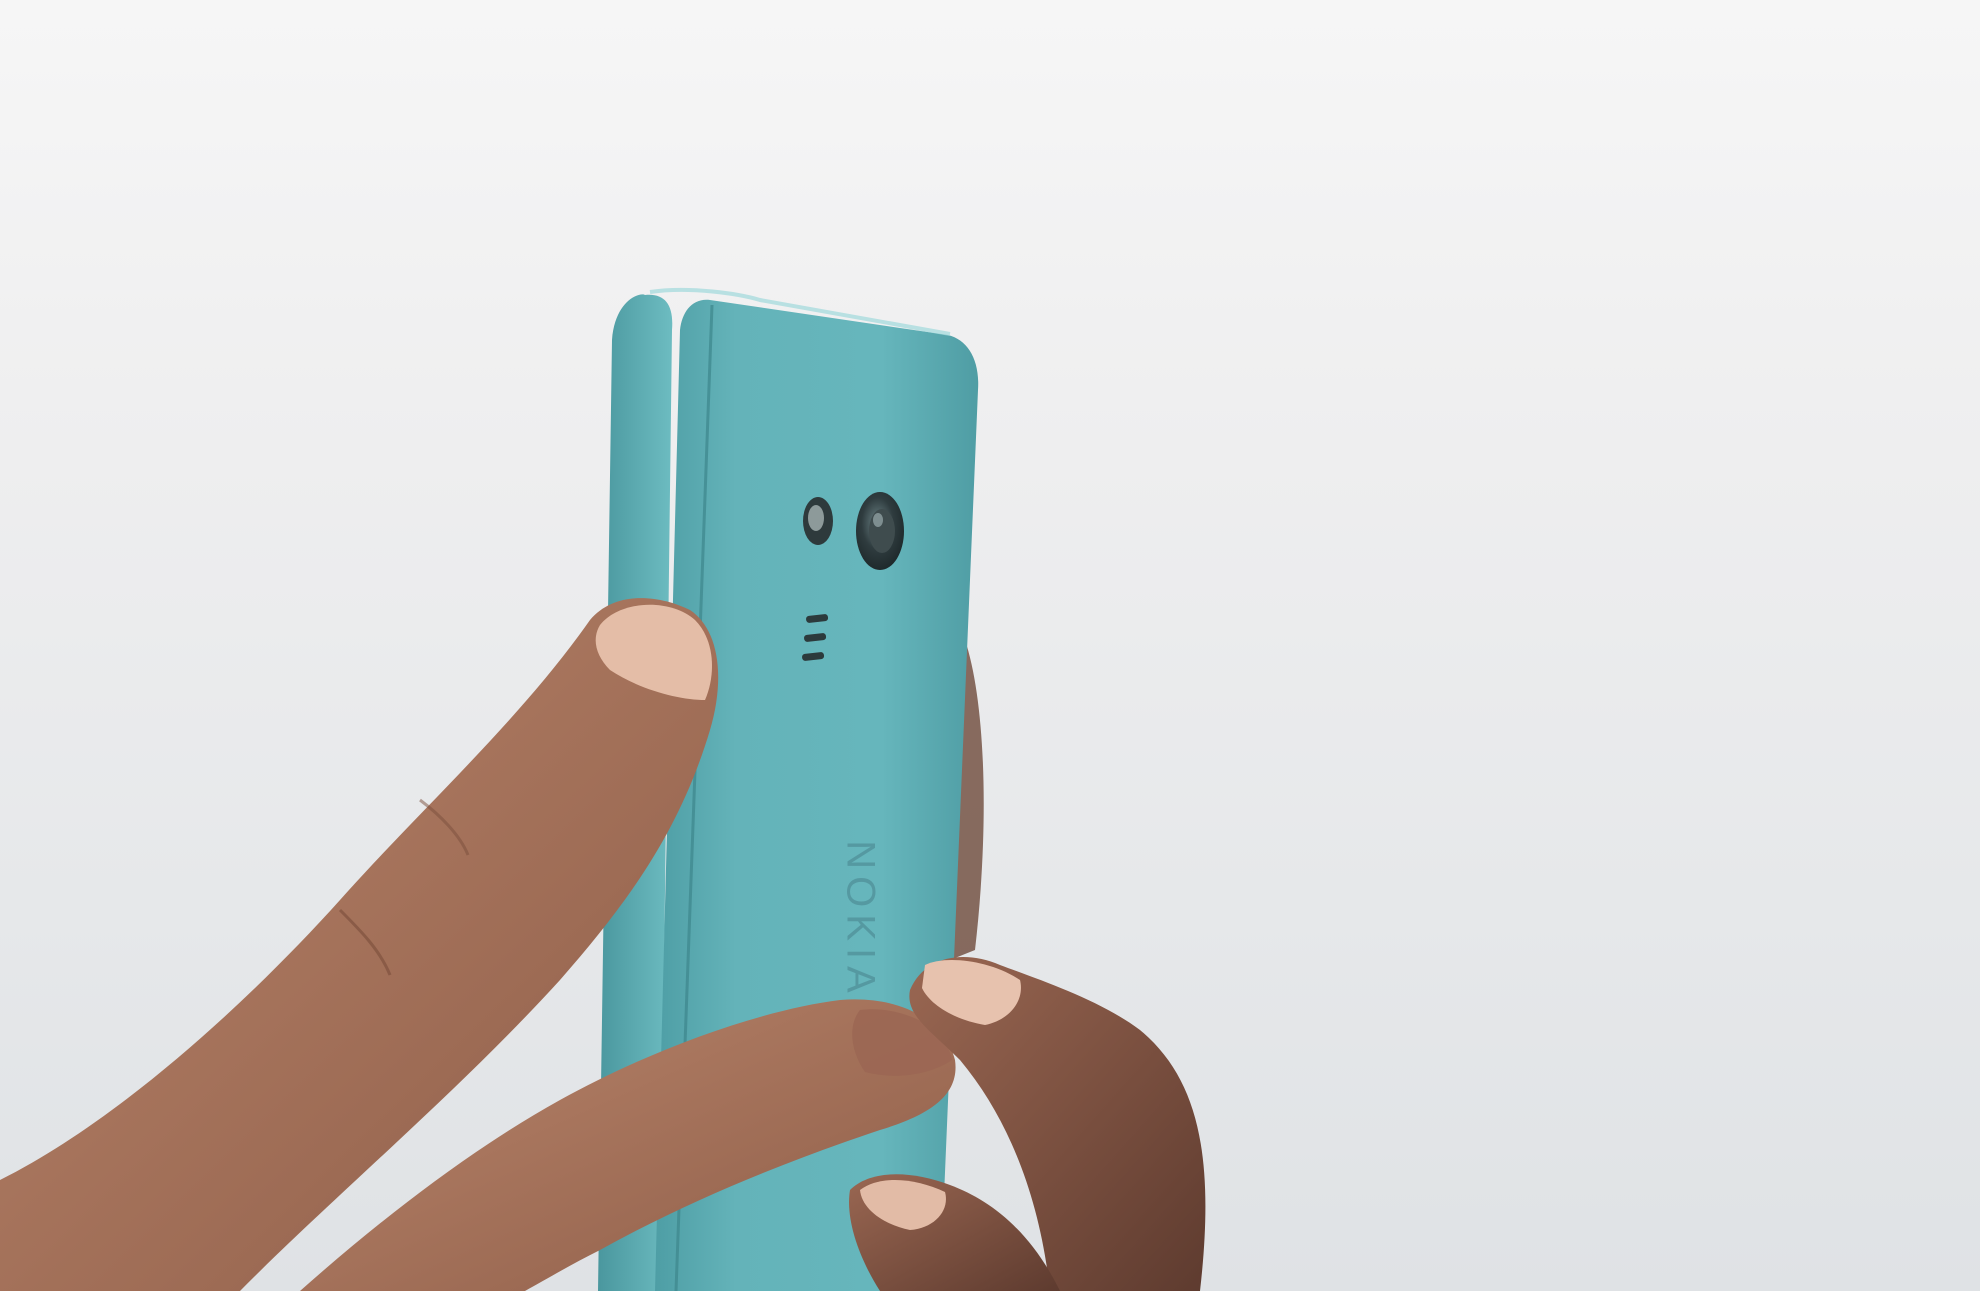 This screenshot has height=1291, width=1980. I want to click on brand-logo-text: NOKIA, so click(860, 920).